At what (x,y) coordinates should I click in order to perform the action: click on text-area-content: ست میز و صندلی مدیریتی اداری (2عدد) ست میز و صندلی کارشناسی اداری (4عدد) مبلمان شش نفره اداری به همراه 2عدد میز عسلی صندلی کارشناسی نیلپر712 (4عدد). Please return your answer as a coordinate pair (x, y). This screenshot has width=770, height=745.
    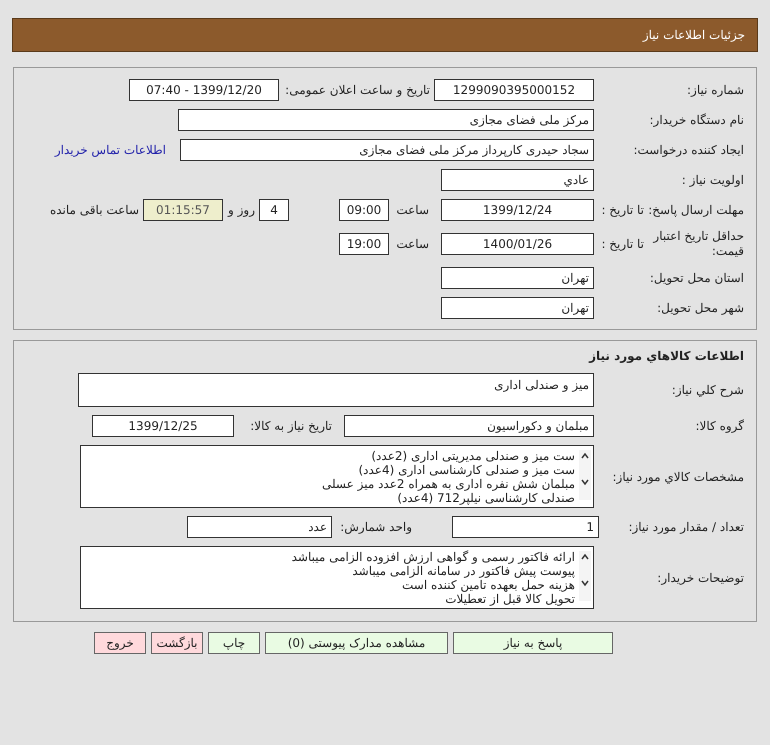
    Looking at the image, I should click on (448, 476).